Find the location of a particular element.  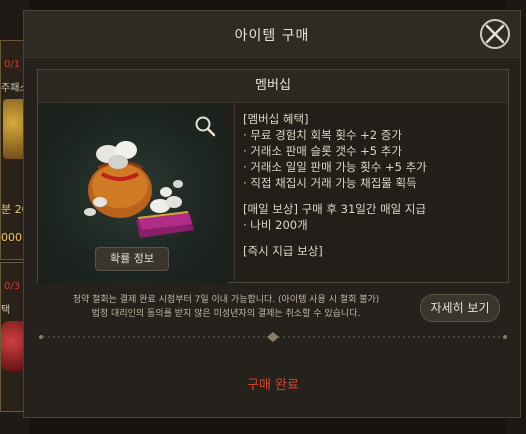

card-price: 000 is located at coordinates (11, 237).